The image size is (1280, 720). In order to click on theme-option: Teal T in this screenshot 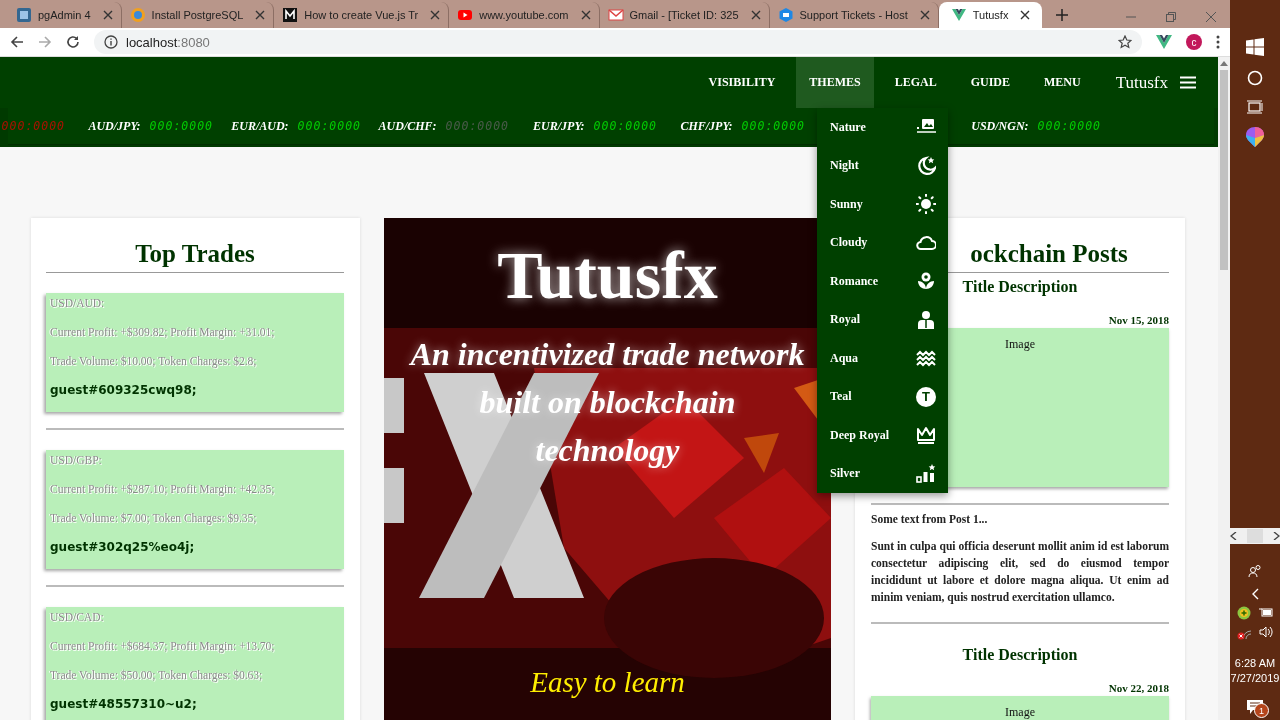, I will do `click(882, 396)`.